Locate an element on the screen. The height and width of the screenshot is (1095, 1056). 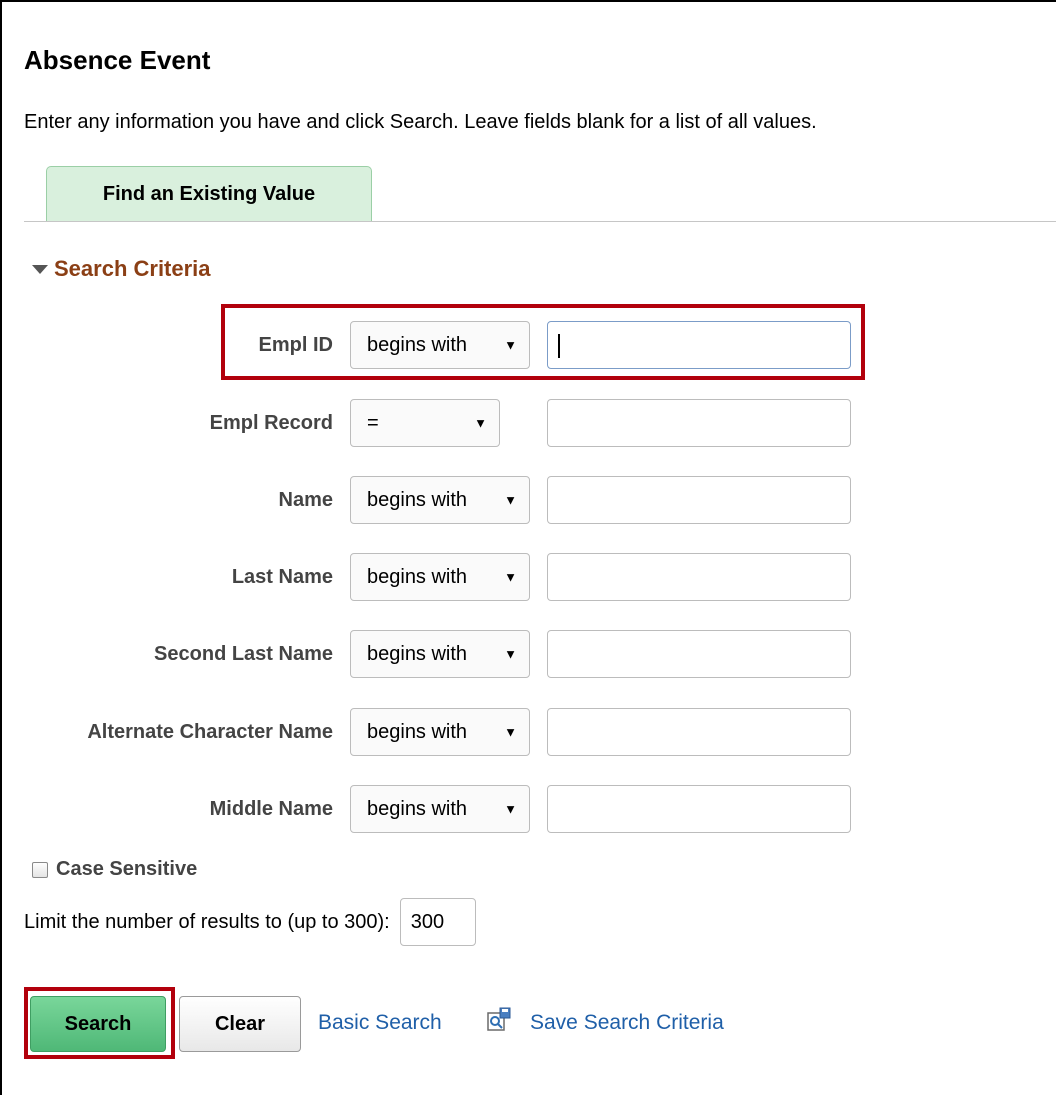
operator-select-last-name: begins with ▼ is located at coordinates (440, 577).